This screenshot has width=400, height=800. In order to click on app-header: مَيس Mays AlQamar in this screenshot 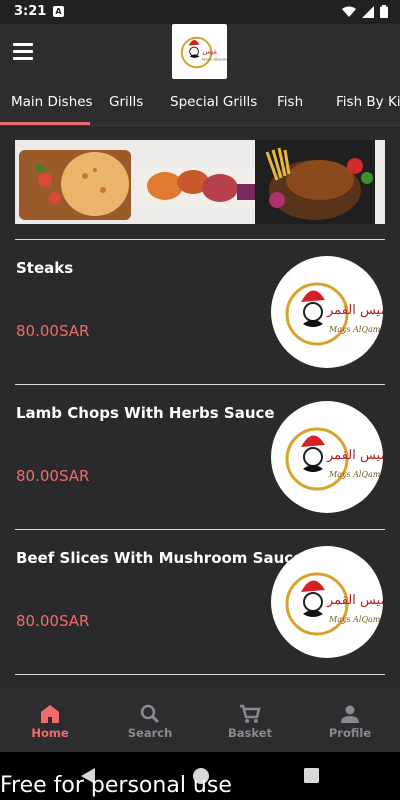, I will do `click(200, 53)`.